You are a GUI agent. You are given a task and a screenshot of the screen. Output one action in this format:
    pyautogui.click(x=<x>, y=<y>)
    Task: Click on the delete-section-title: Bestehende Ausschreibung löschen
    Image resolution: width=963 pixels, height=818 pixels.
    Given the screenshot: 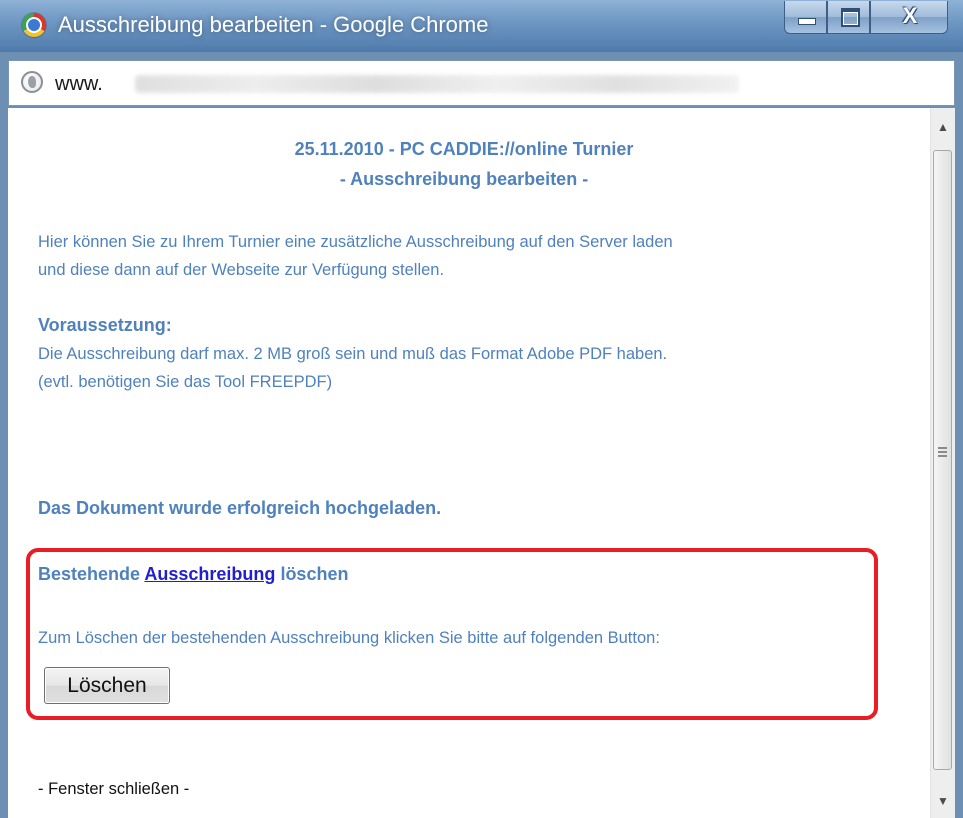 What is the action you would take?
    pyautogui.click(x=193, y=574)
    